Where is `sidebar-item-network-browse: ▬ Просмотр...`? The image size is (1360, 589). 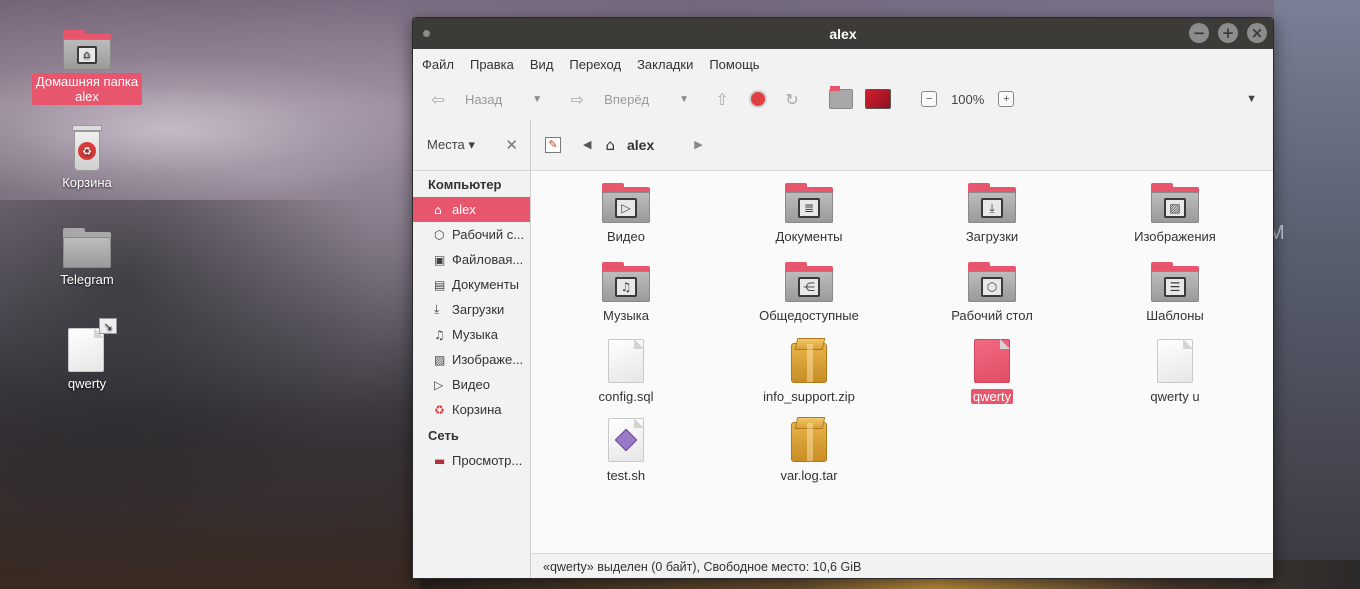 sidebar-item-network-browse: ▬ Просмотр... is located at coordinates (471, 460).